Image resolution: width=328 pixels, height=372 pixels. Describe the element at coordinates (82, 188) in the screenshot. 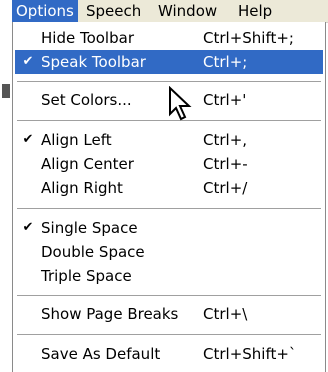

I see `menu-item-label: Align Right` at that location.